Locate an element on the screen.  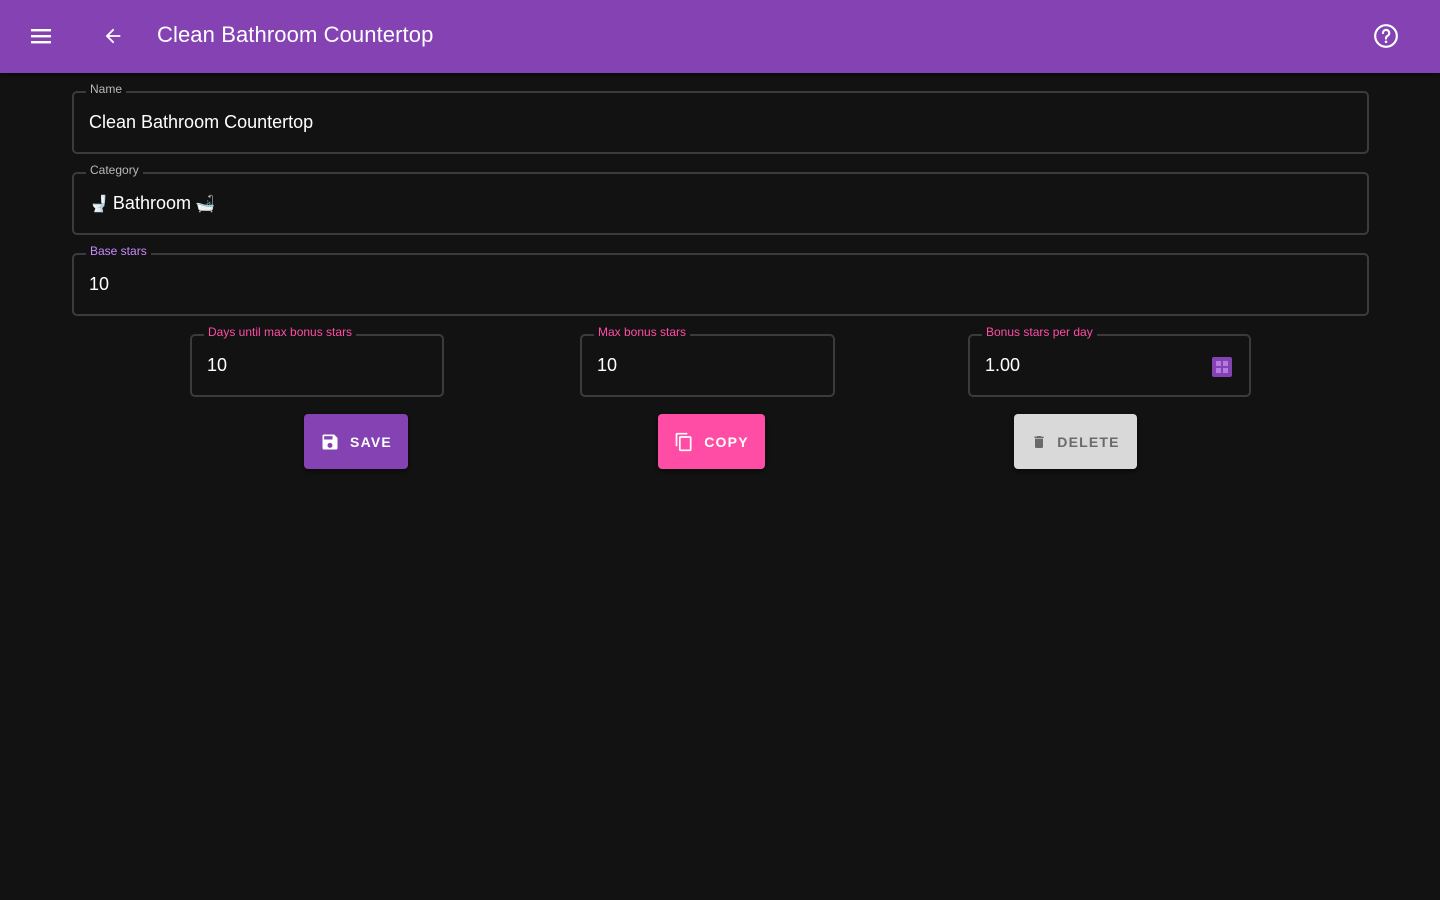
base-stars-label: Base stars is located at coordinates (118, 251).